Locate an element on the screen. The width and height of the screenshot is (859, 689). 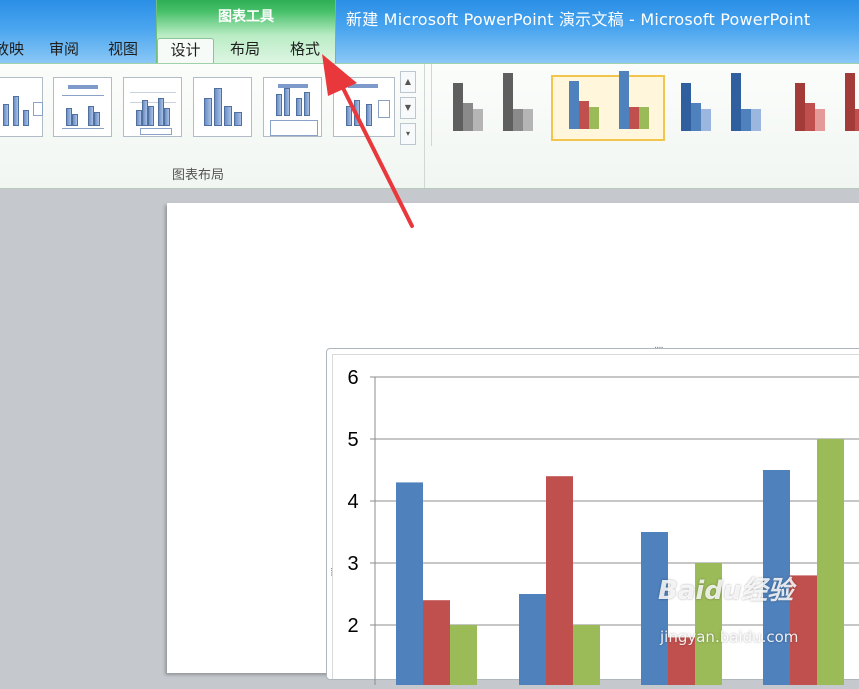
y-tick-label: 6 is located at coordinates (352, 378).